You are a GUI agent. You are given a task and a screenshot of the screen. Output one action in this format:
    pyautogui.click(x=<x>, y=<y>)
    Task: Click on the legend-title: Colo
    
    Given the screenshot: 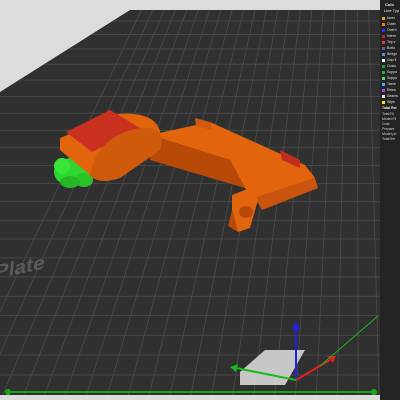 What is the action you would take?
    pyautogui.click(x=389, y=4)
    